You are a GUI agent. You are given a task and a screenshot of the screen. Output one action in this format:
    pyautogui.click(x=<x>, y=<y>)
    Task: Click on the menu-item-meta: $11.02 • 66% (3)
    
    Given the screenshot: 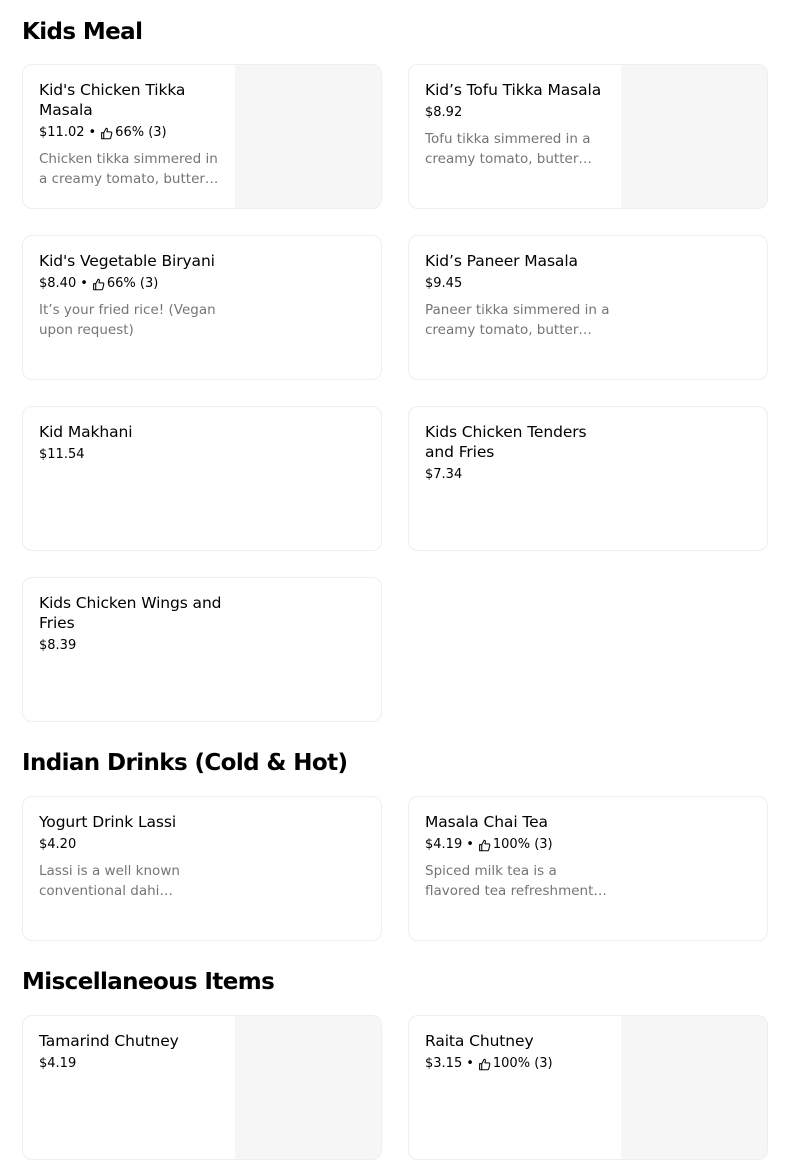 What is the action you would take?
    pyautogui.click(x=132, y=133)
    